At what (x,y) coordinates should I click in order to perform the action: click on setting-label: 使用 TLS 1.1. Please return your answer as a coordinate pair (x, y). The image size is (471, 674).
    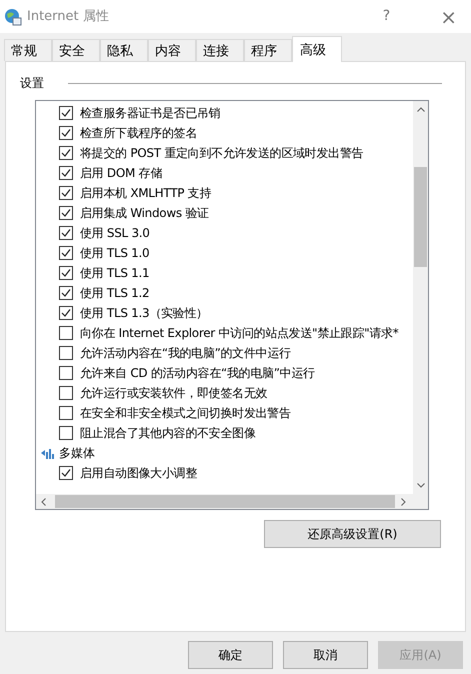
    Looking at the image, I should click on (115, 273).